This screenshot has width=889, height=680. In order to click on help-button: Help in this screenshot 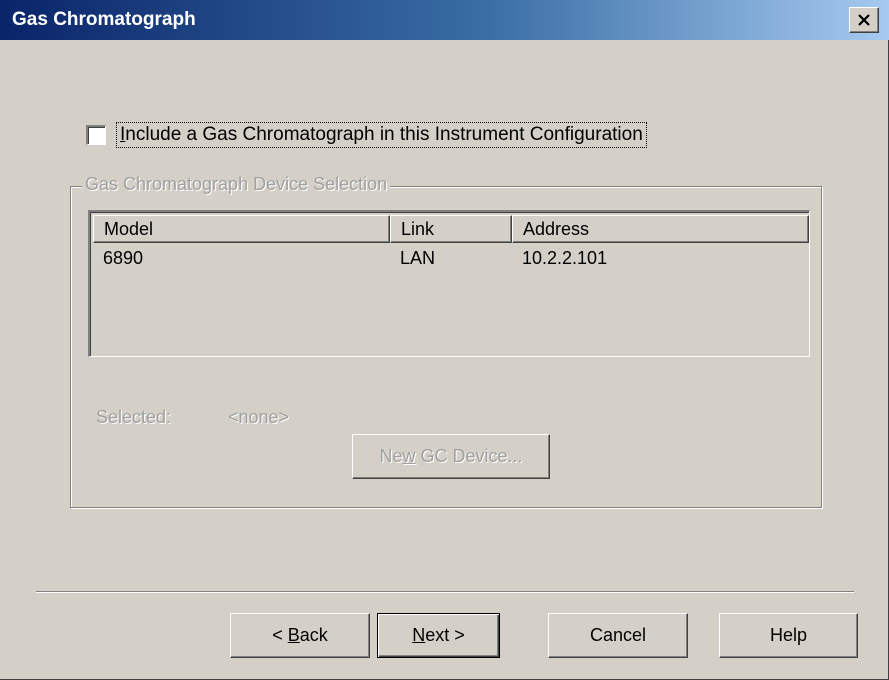, I will do `click(788, 635)`.